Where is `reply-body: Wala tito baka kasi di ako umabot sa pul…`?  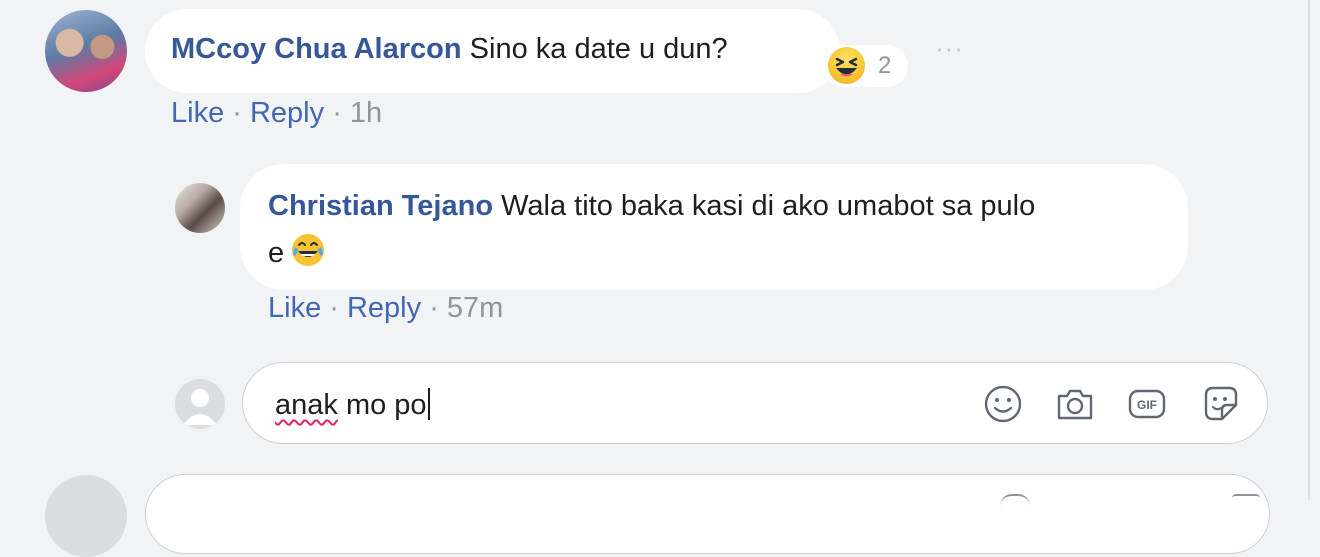
reply-body: Wala tito baka kasi di ako umabot sa pul… is located at coordinates (768, 206).